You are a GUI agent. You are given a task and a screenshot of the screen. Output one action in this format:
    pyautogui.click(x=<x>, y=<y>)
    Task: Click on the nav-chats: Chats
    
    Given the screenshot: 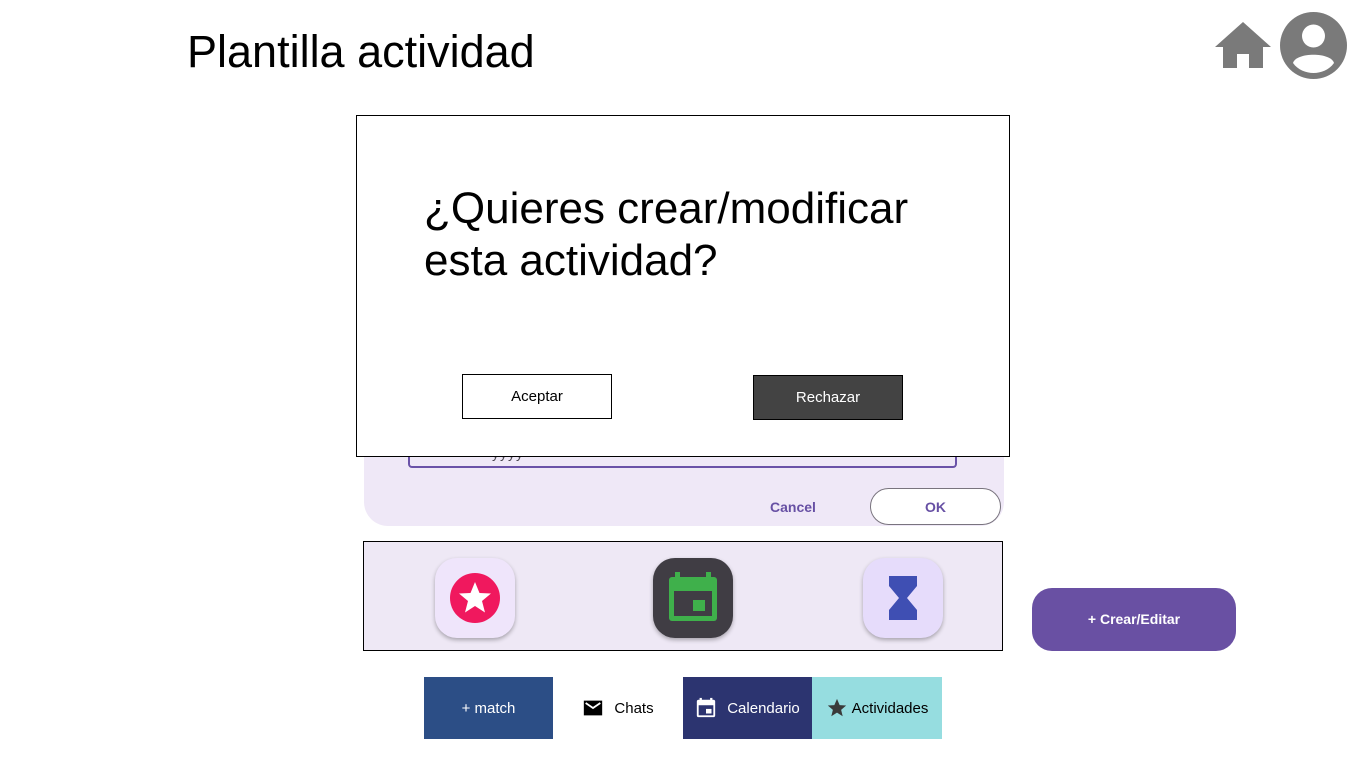 What is the action you would take?
    pyautogui.click(x=618, y=708)
    